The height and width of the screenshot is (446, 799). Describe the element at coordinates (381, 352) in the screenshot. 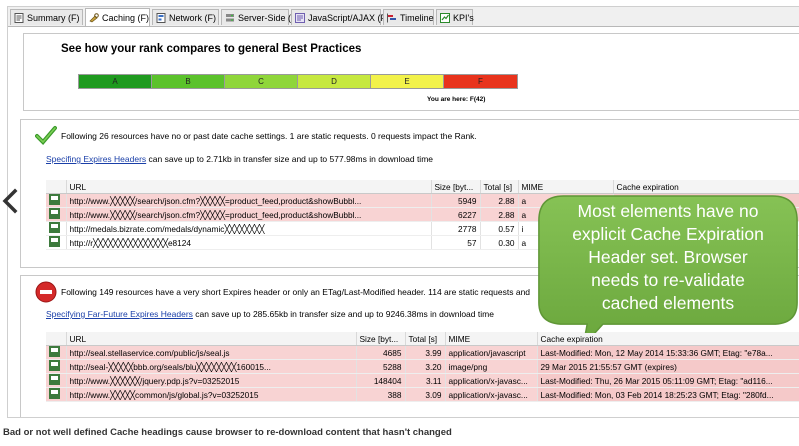

I see `size-cell: 4685` at that location.